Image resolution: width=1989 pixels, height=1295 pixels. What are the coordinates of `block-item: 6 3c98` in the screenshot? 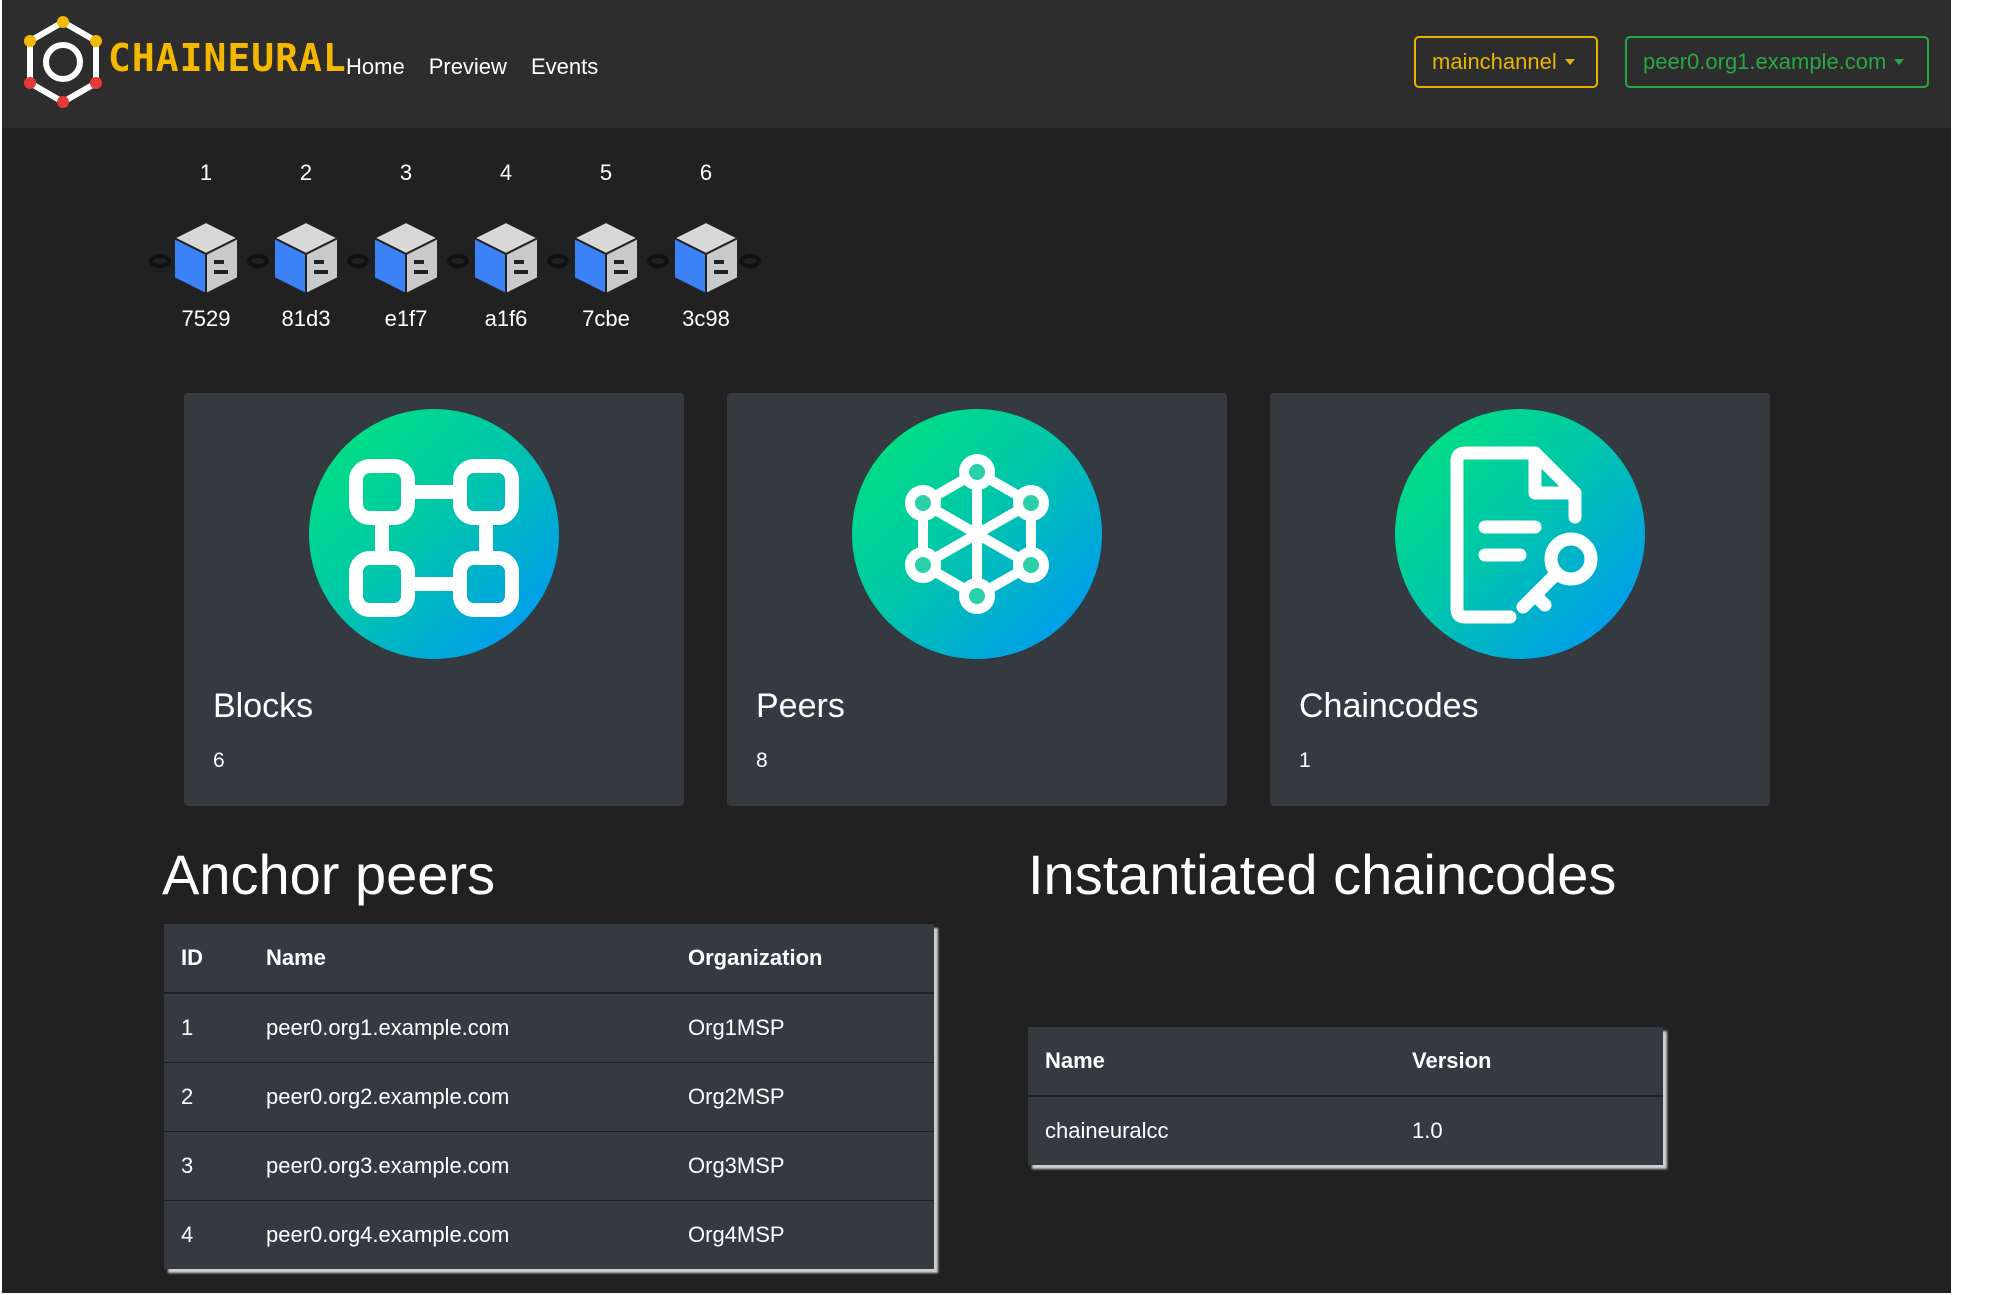 It's located at (706, 250).